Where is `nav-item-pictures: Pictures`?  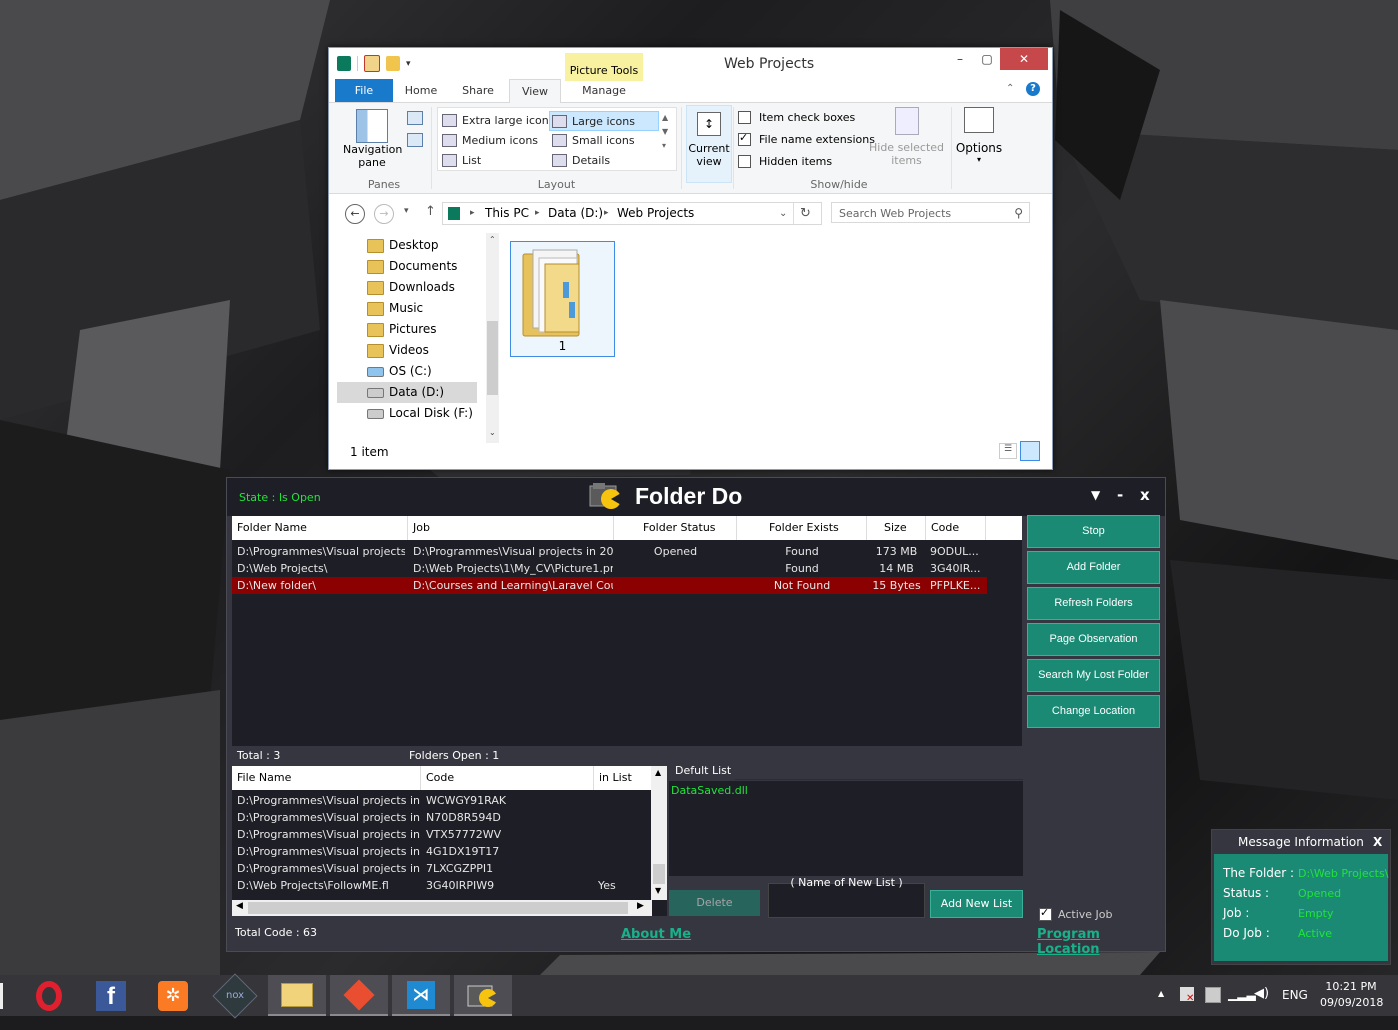 nav-item-pictures: Pictures is located at coordinates (407, 329).